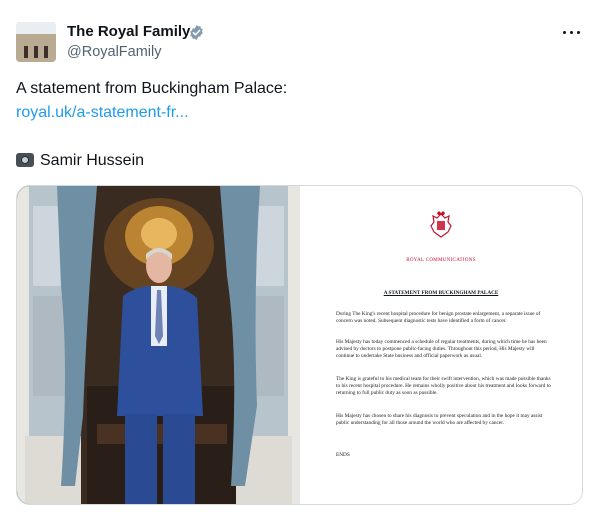 This screenshot has height=512, width=595. I want to click on office-name: ROYAL COMMUNICATIONS, so click(441, 260).